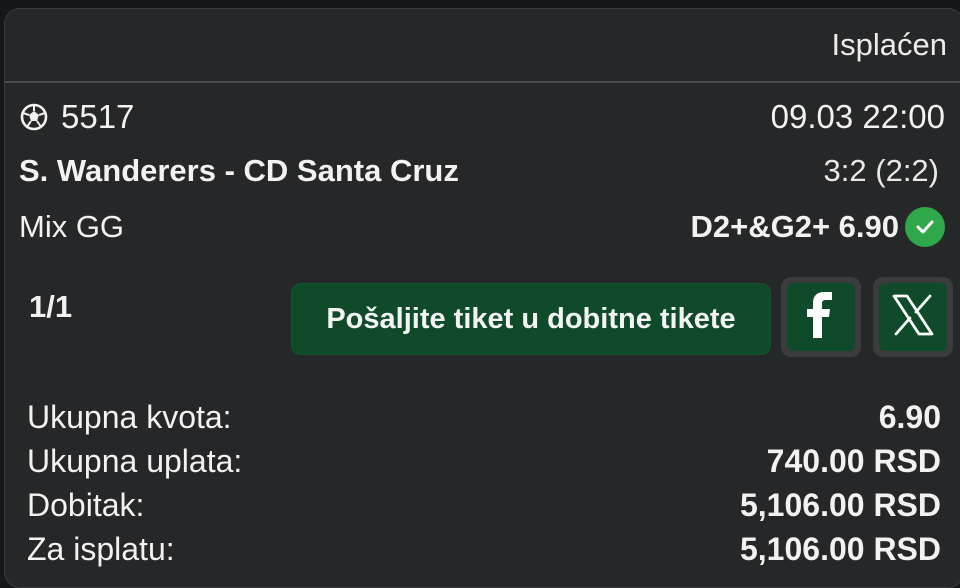 The image size is (960, 588). I want to click on ticket-count: 1/1, so click(51, 306).